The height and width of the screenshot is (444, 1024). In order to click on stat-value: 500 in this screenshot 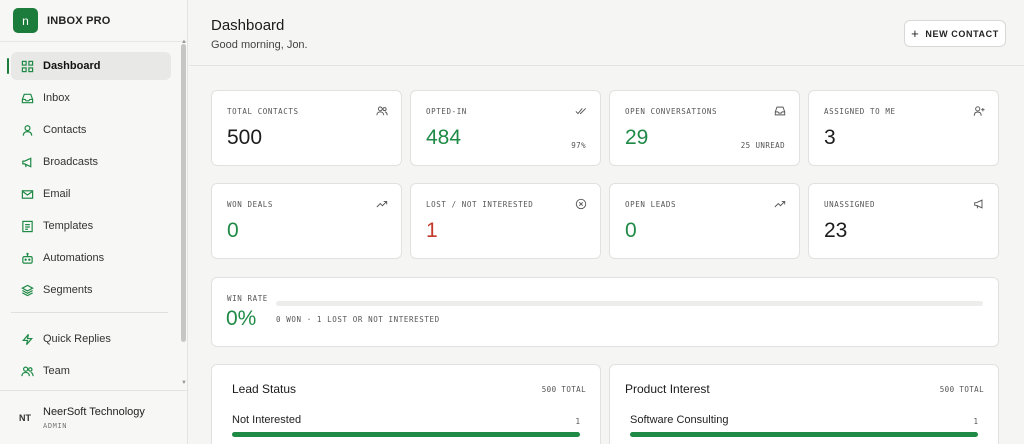, I will do `click(245, 137)`.